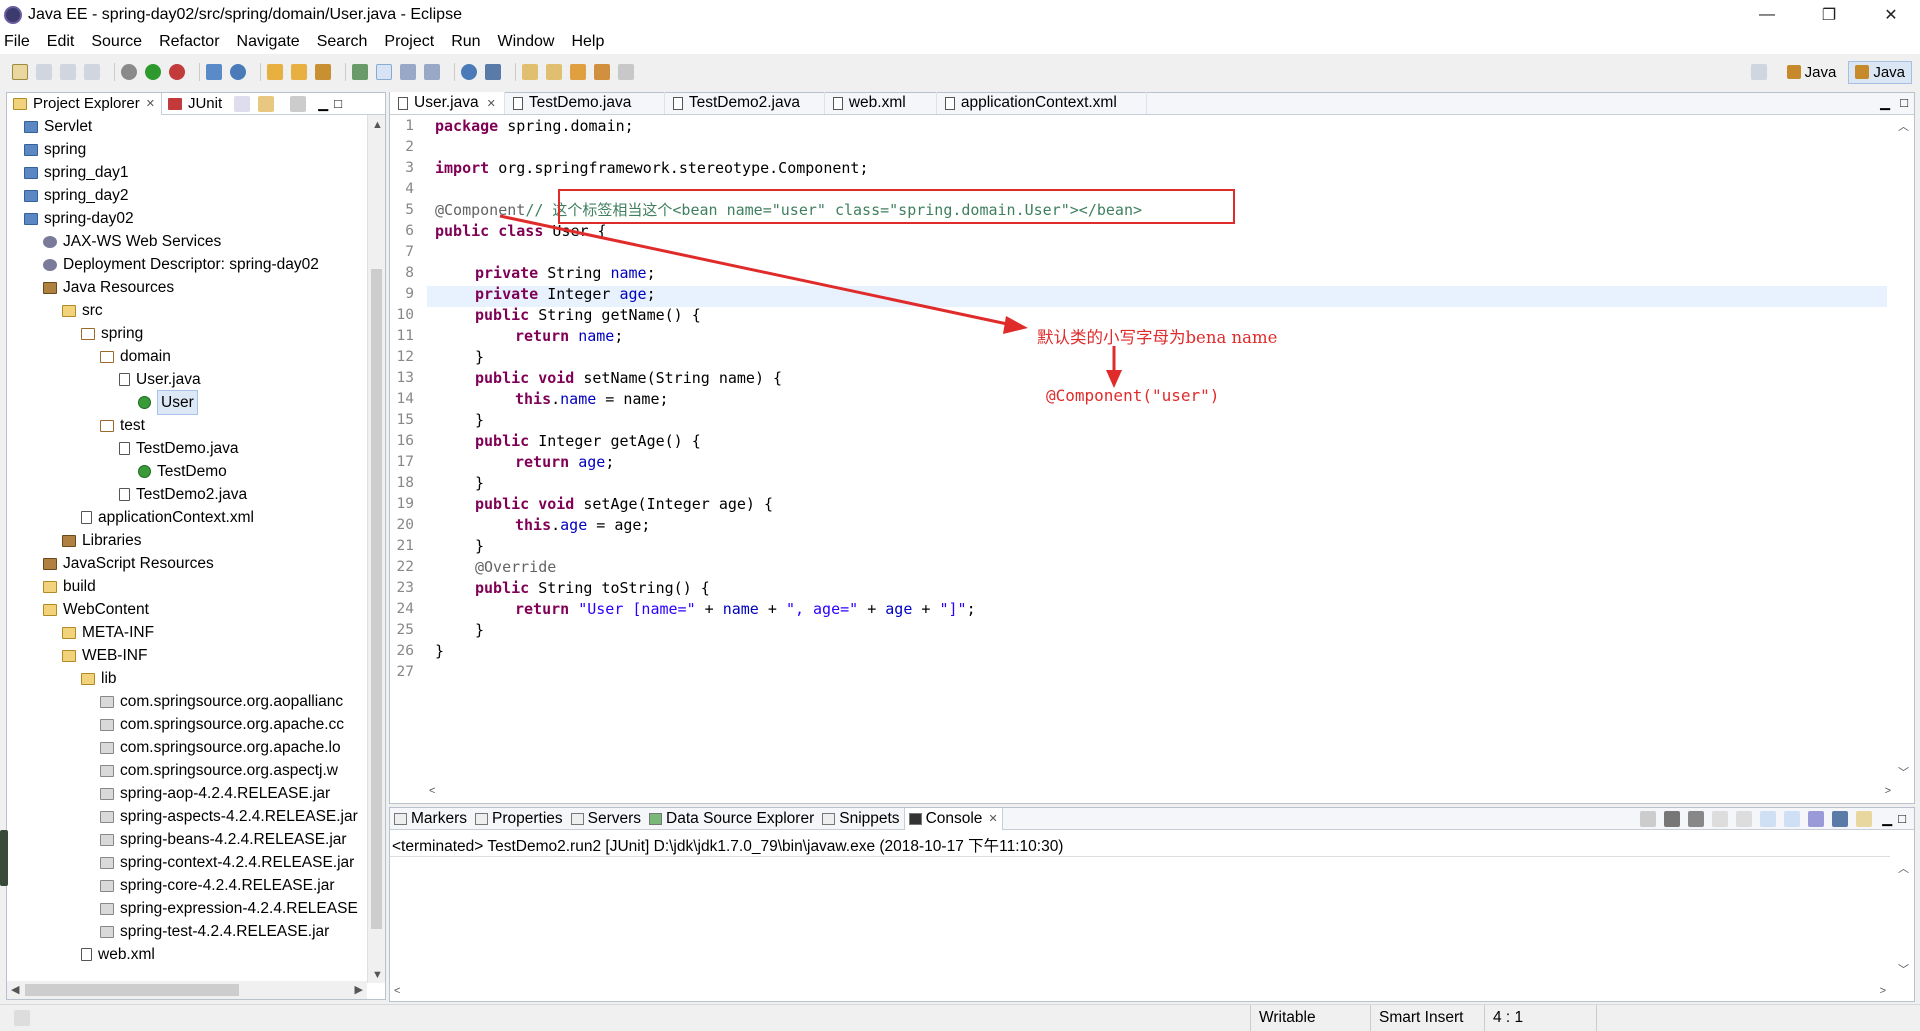 This screenshot has width=1920, height=1031. Describe the element at coordinates (1720, 819) in the screenshot. I see `clear-console-icon` at that location.